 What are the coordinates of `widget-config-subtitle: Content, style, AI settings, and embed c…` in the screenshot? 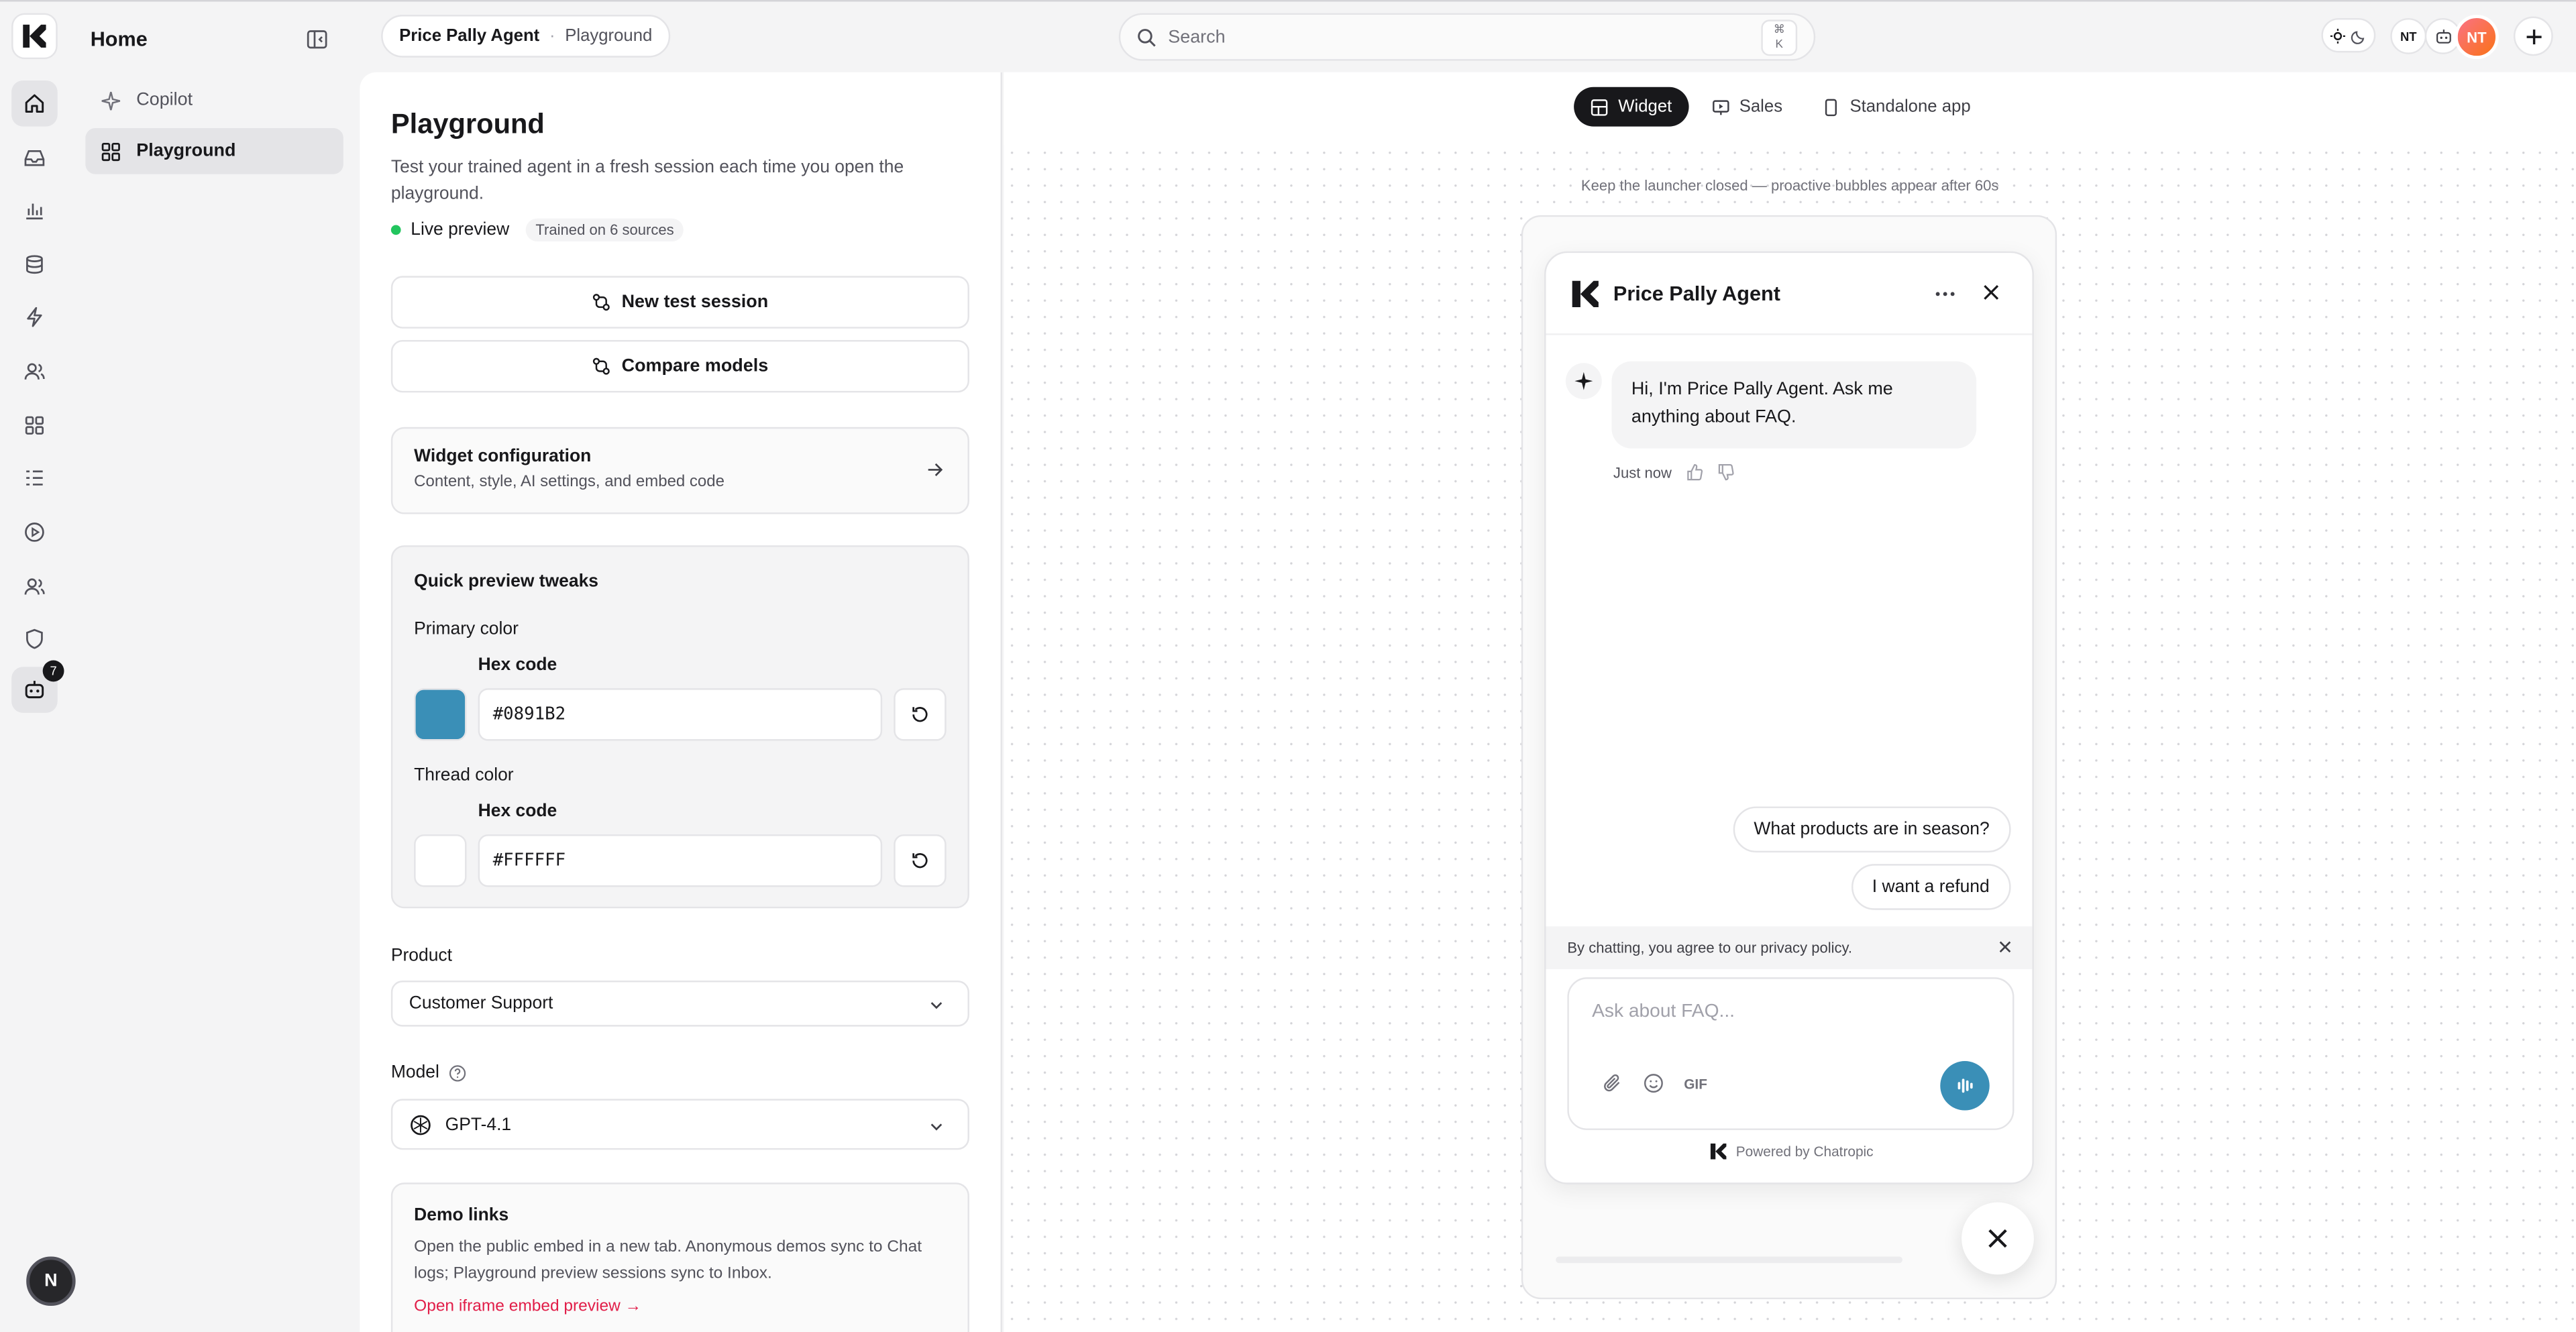 It's located at (569, 482).